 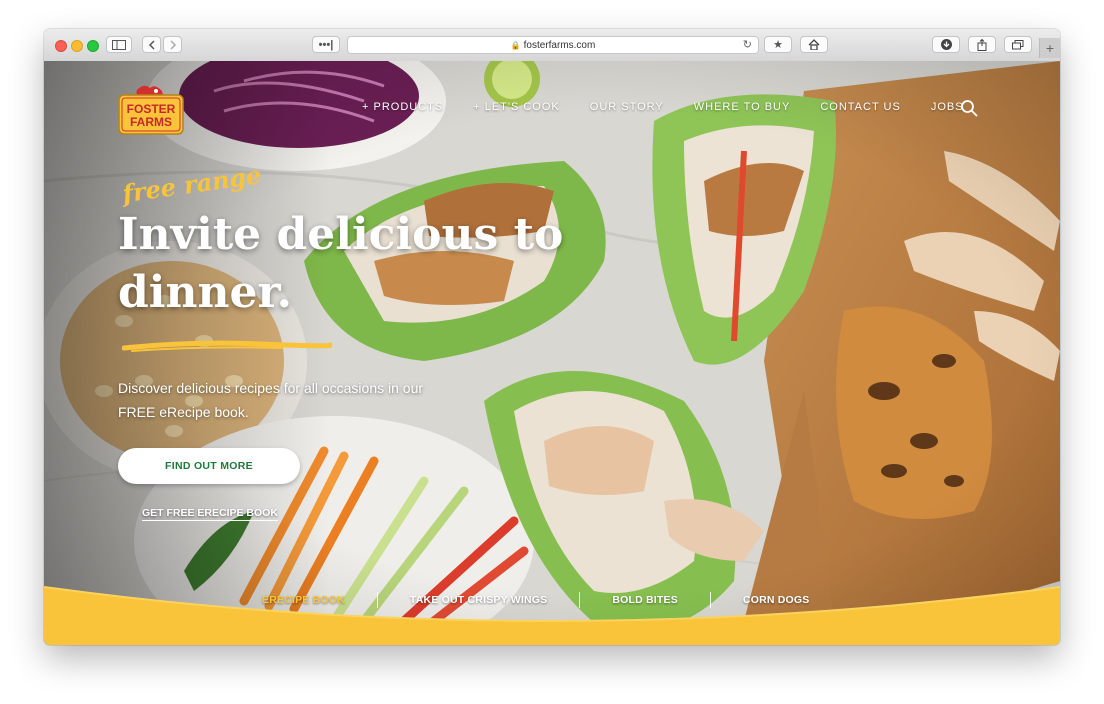 I want to click on find-out-more-button: FIND OUT MORE, so click(x=209, y=466).